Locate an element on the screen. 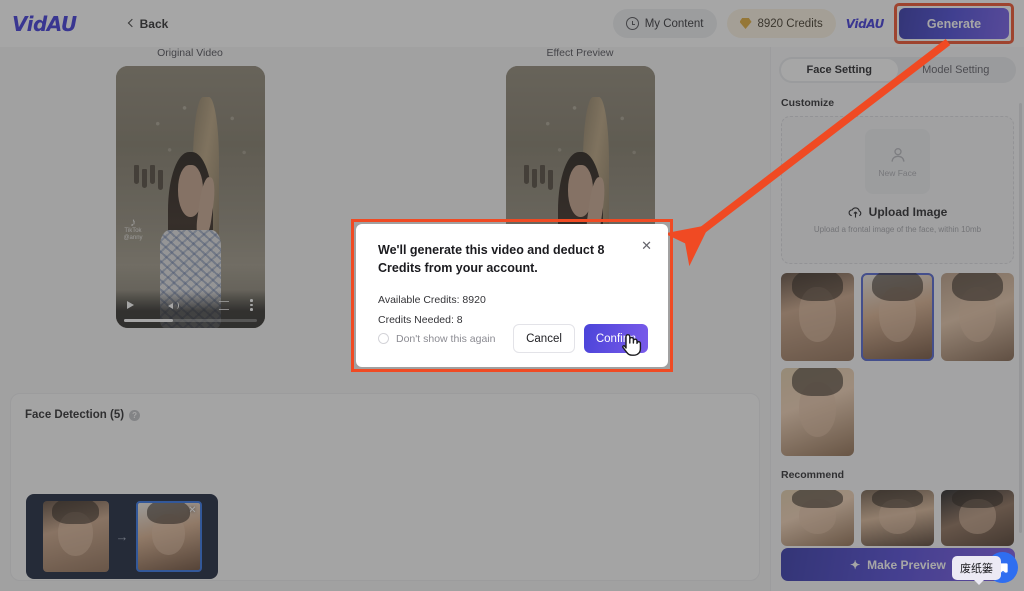 The width and height of the screenshot is (1024, 591). dialog-footer: Don't show this again Cancel Confirm is located at coordinates (513, 338).